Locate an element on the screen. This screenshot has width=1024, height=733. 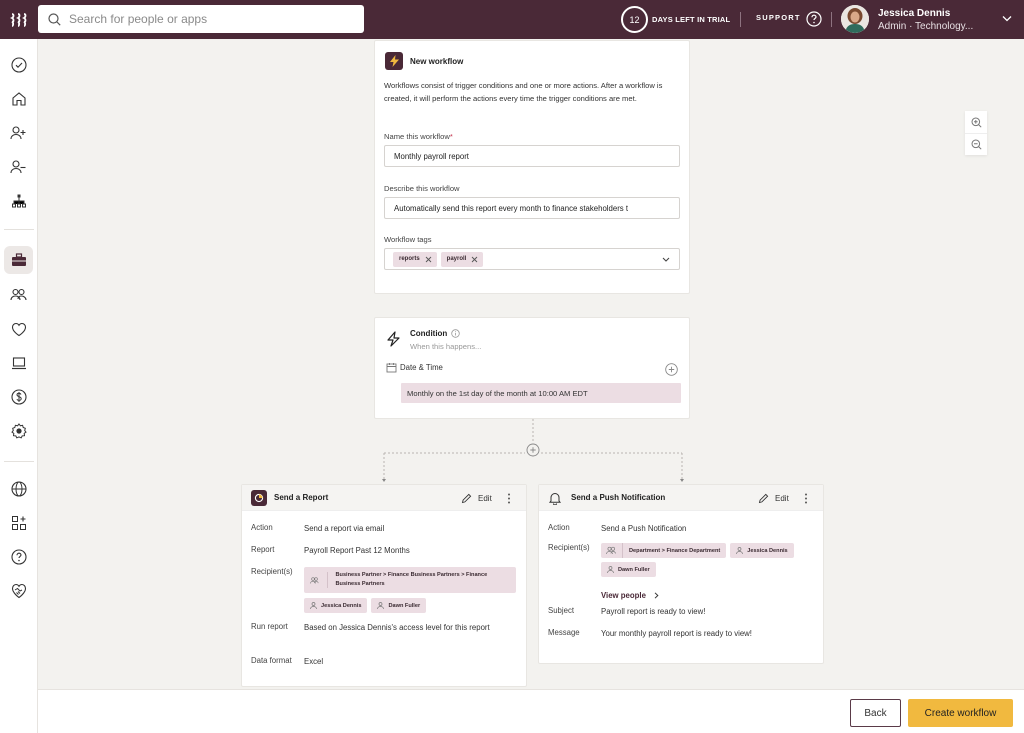
zoom-controls is located at coordinates (976, 133).